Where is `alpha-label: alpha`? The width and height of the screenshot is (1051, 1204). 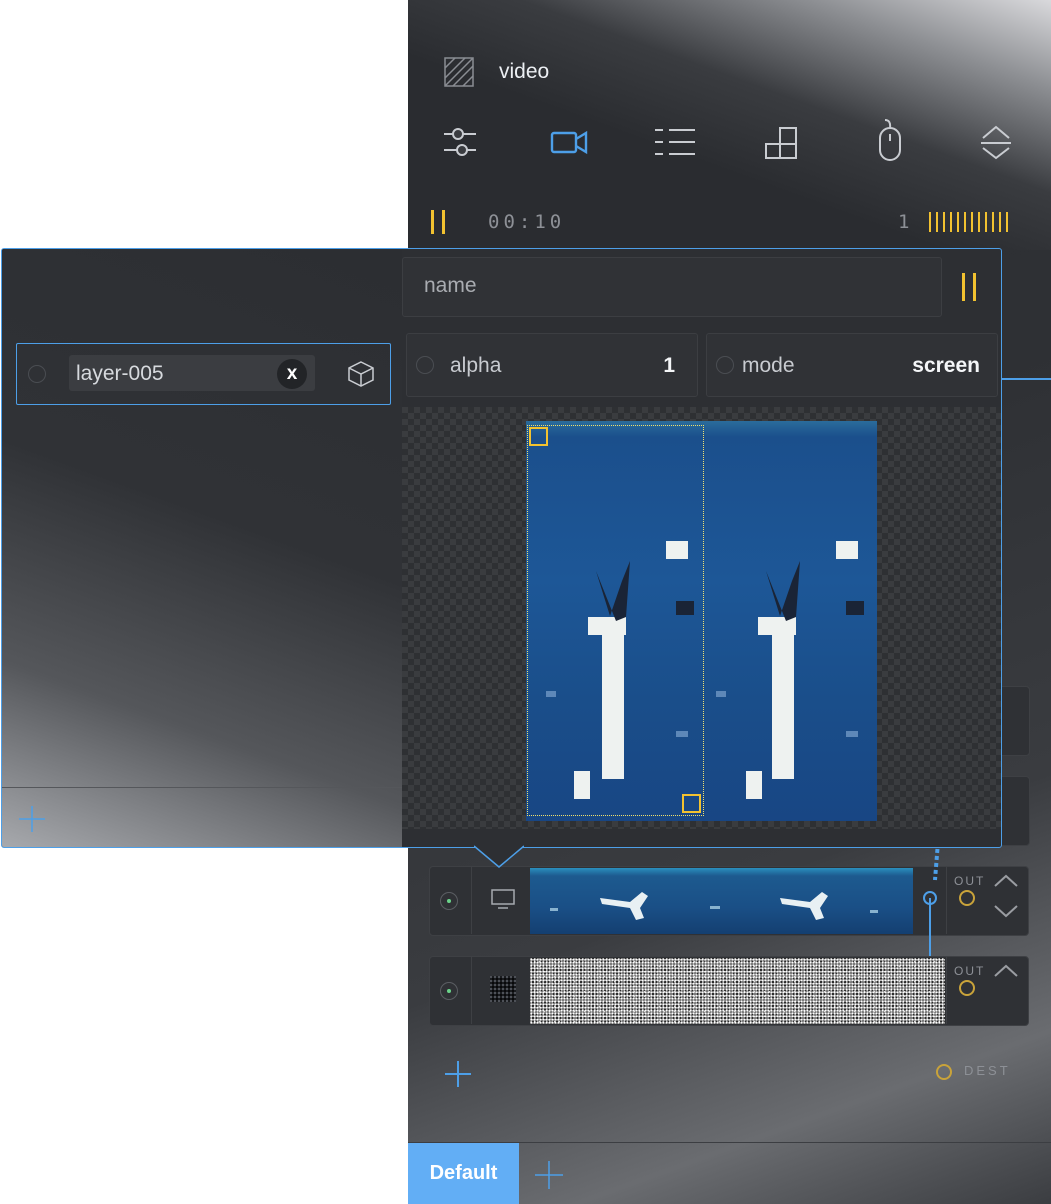
alpha-label: alpha is located at coordinates (476, 365).